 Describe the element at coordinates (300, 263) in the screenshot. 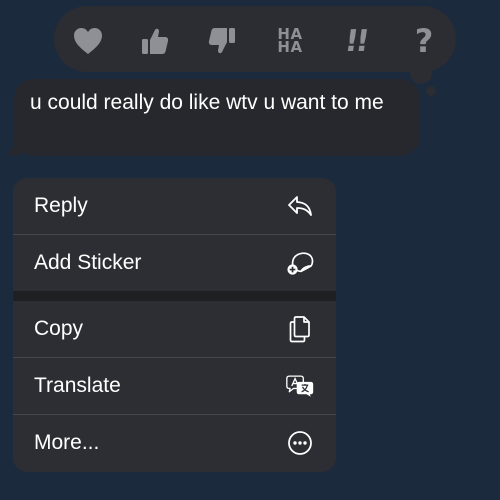

I see `add-sticker-icon` at that location.